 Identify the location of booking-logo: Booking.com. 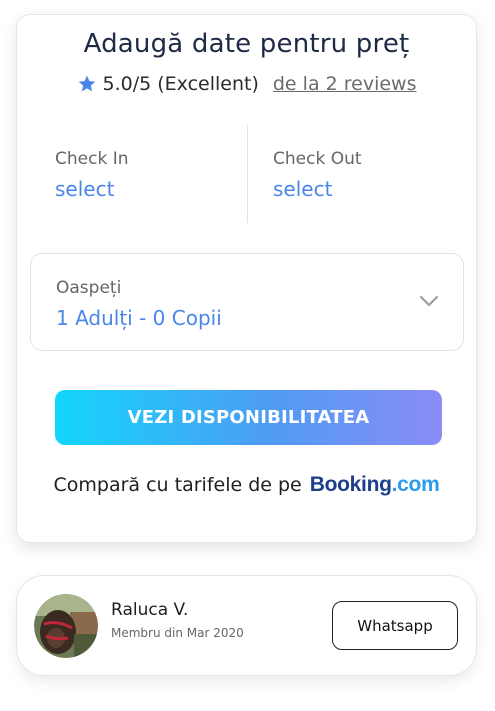
(375, 485).